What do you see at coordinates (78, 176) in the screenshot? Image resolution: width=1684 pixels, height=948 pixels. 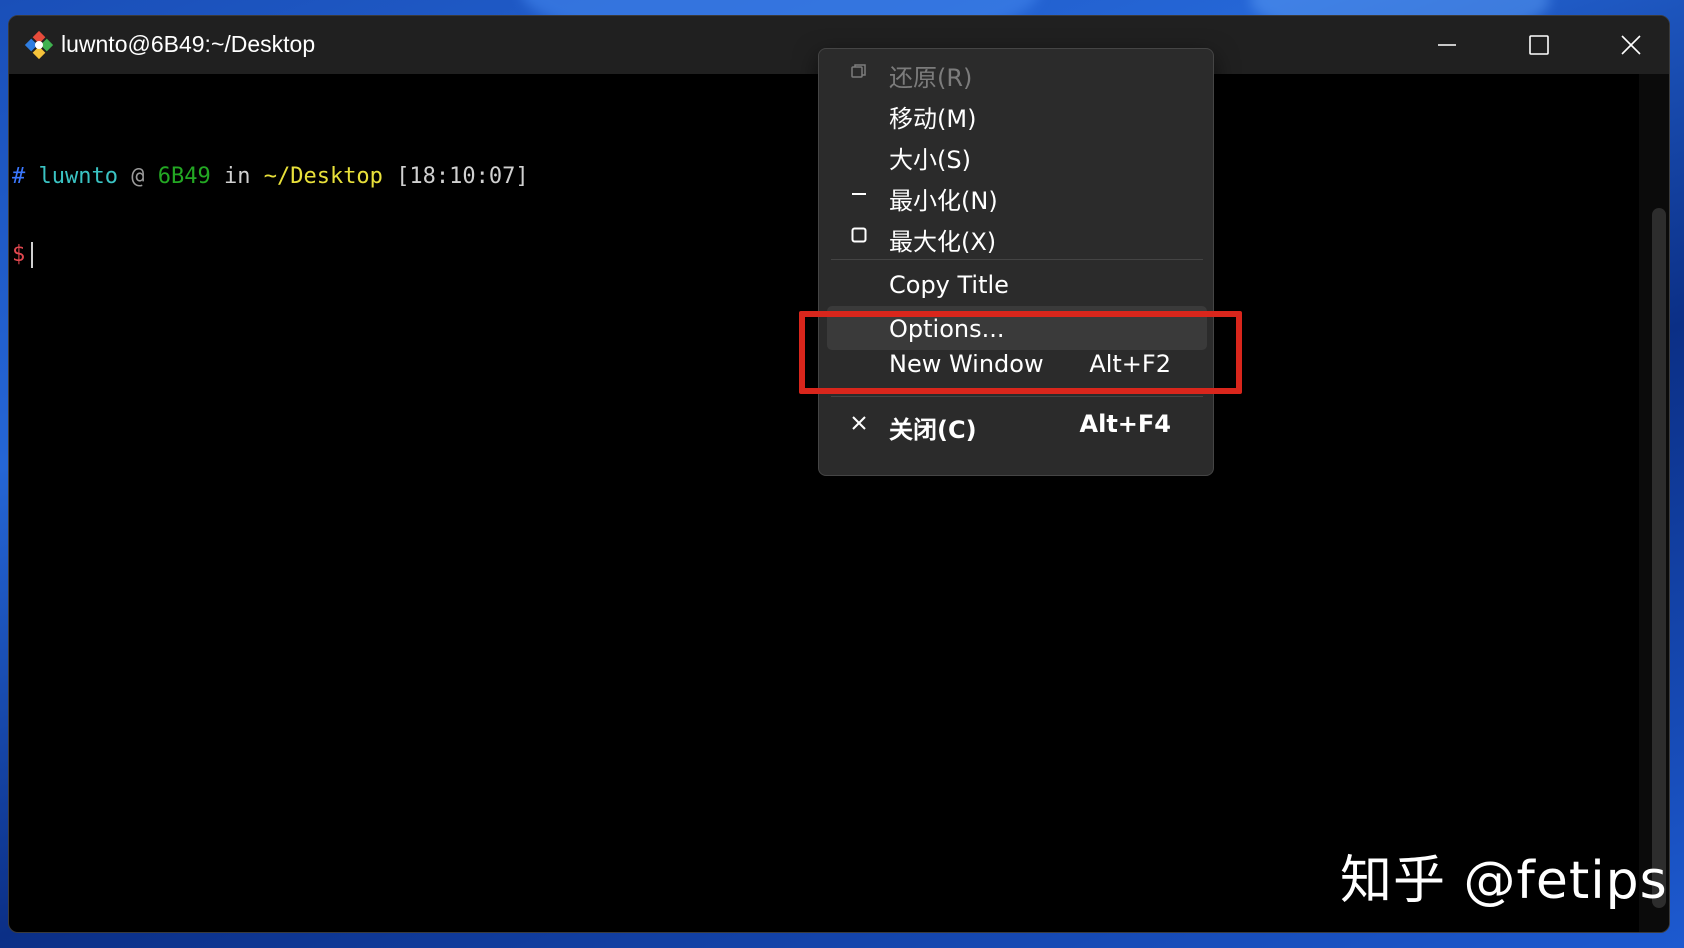 I see `prompt-user: luwnto` at bounding box center [78, 176].